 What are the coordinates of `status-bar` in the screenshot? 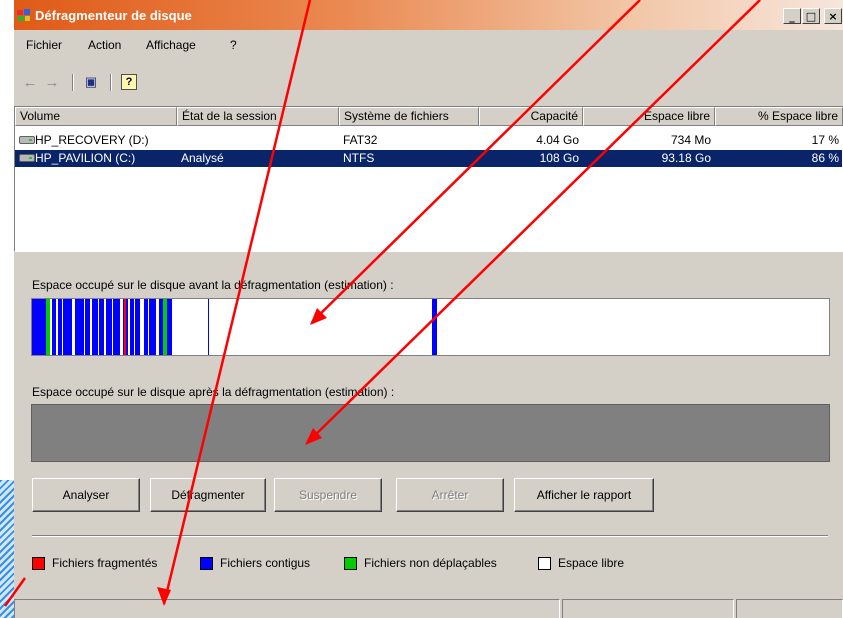 It's located at (428, 607).